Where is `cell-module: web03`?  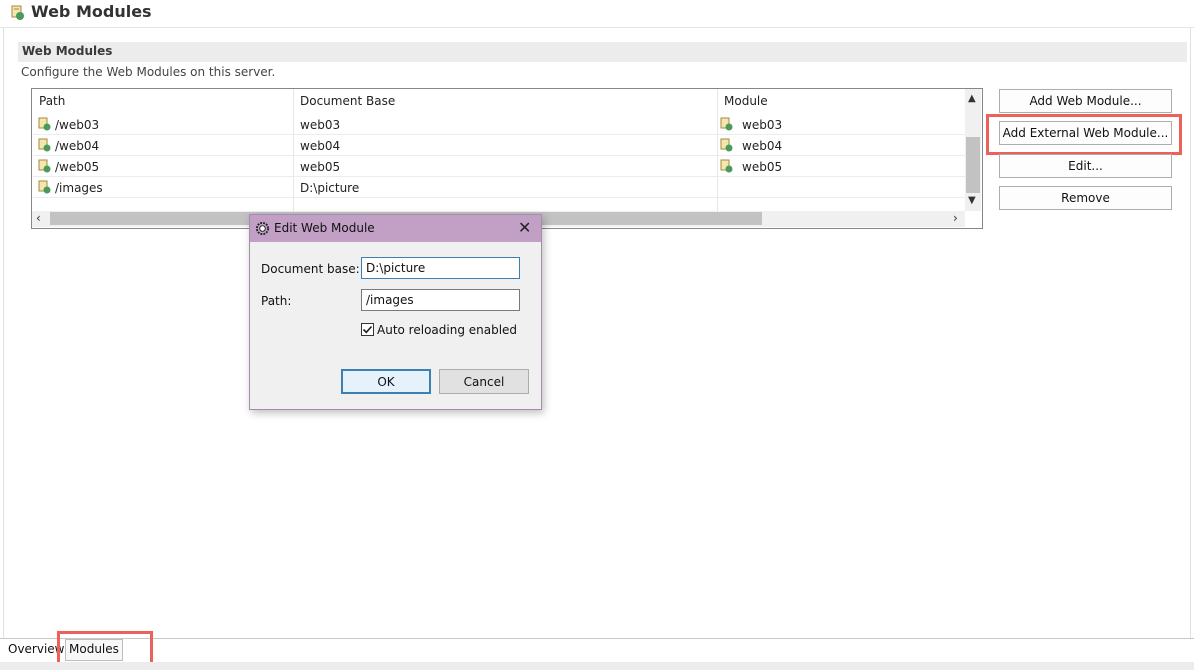 cell-module: web03 is located at coordinates (762, 125).